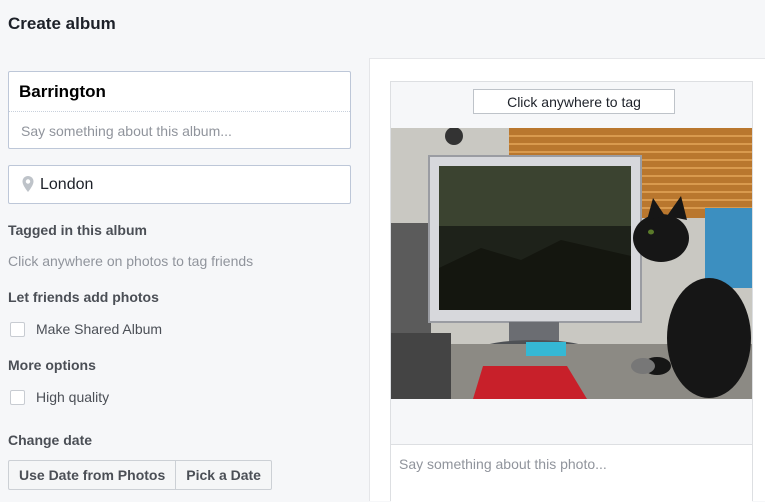  I want to click on divider, so click(179, 111).